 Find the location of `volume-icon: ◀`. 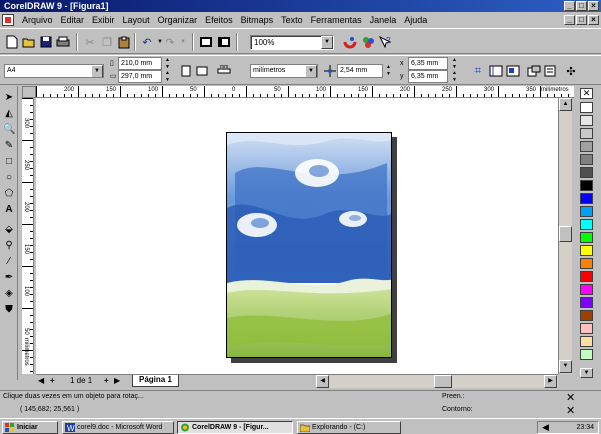

volume-icon: ◀ is located at coordinates (545, 427).